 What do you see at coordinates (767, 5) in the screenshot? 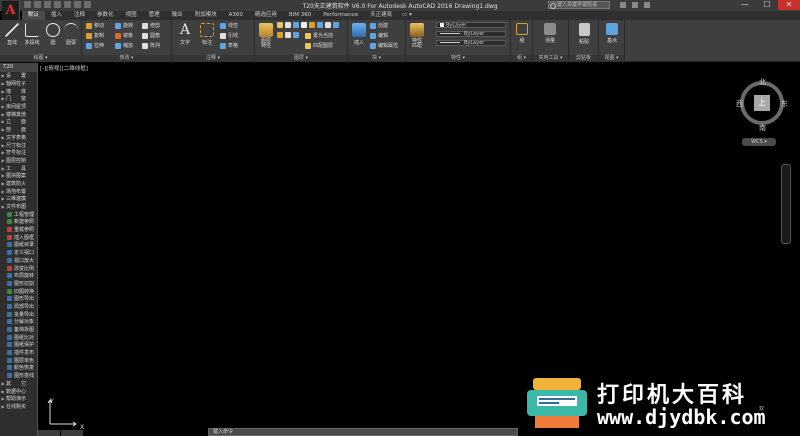
I see `maximize-button: ☐` at bounding box center [767, 5].